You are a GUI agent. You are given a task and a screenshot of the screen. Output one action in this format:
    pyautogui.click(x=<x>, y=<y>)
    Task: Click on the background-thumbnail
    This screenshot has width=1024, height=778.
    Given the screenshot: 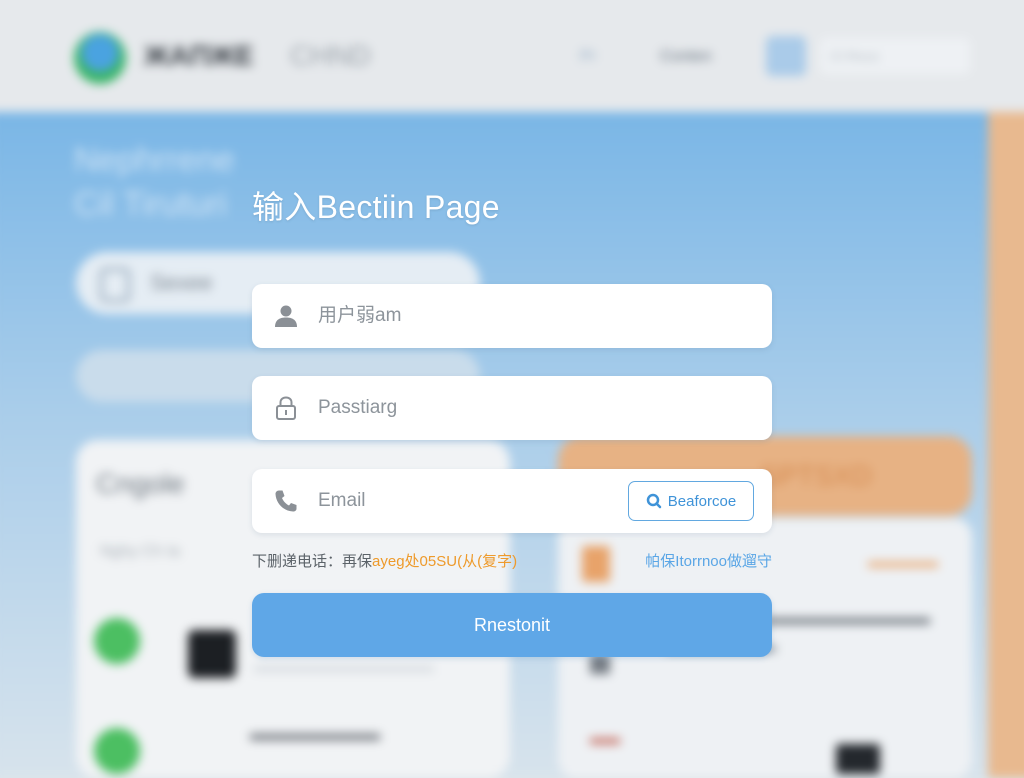 What is the action you would take?
    pyautogui.click(x=212, y=654)
    